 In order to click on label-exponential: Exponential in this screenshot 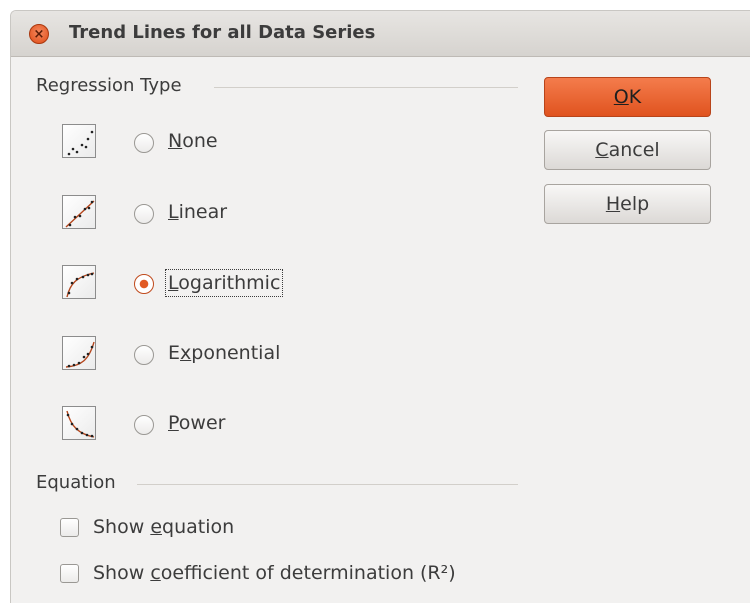, I will do `click(224, 353)`.